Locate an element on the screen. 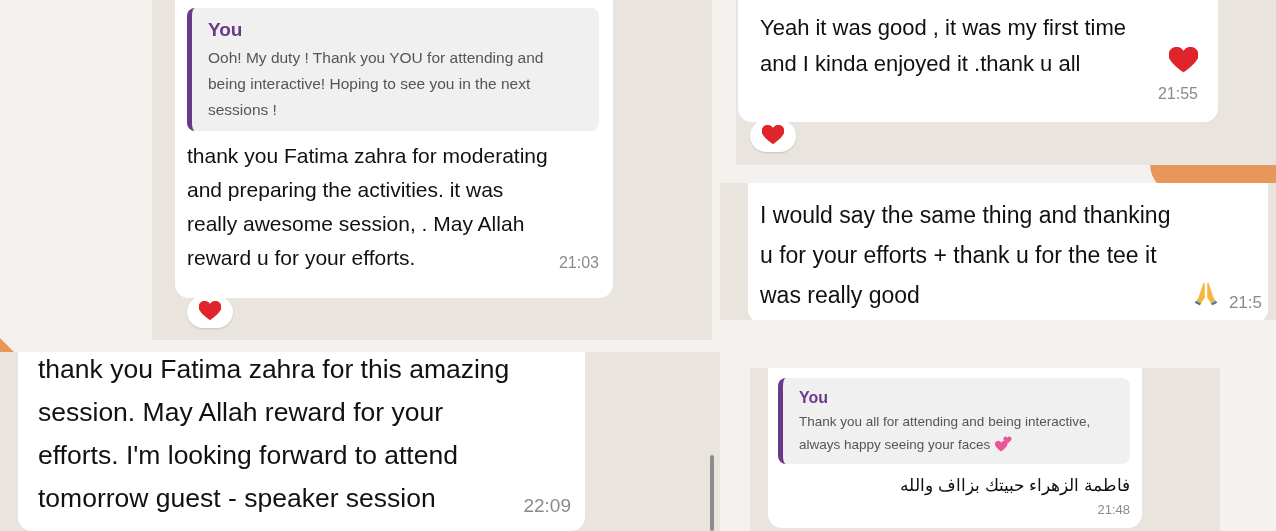  message-time: 22:09 is located at coordinates (547, 505).